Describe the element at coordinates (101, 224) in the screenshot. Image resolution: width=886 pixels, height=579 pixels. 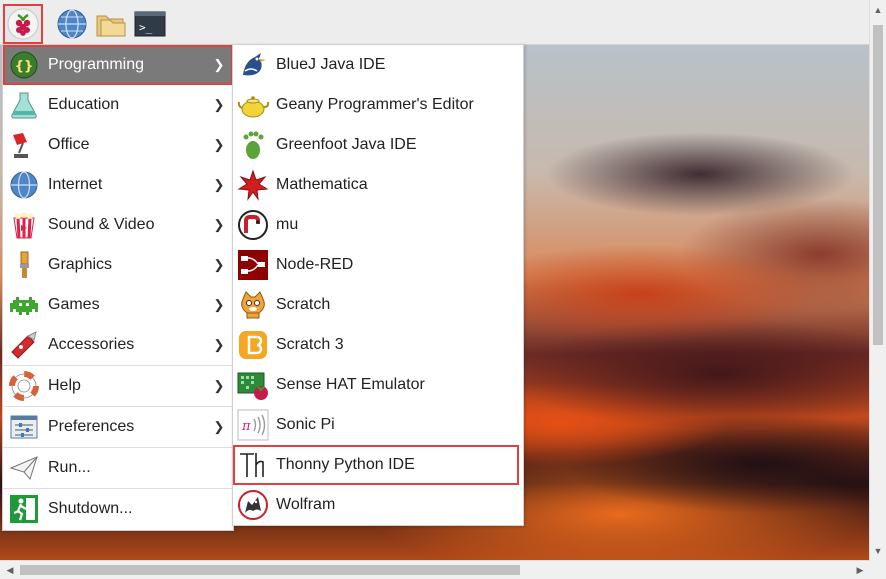
I see `menu-label: Sound & Video` at that location.